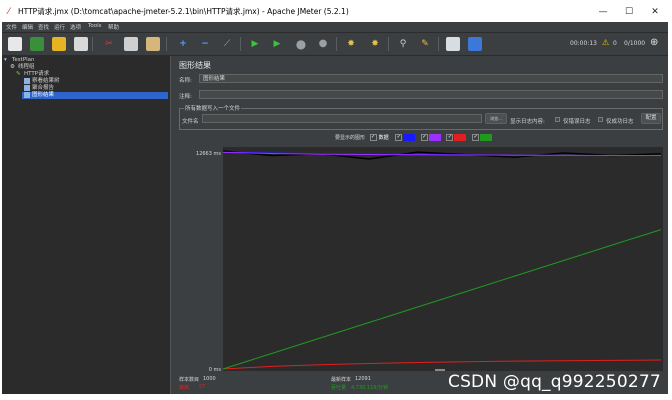 This screenshot has height=400, width=672. I want to click on help-icon, so click(475, 44).